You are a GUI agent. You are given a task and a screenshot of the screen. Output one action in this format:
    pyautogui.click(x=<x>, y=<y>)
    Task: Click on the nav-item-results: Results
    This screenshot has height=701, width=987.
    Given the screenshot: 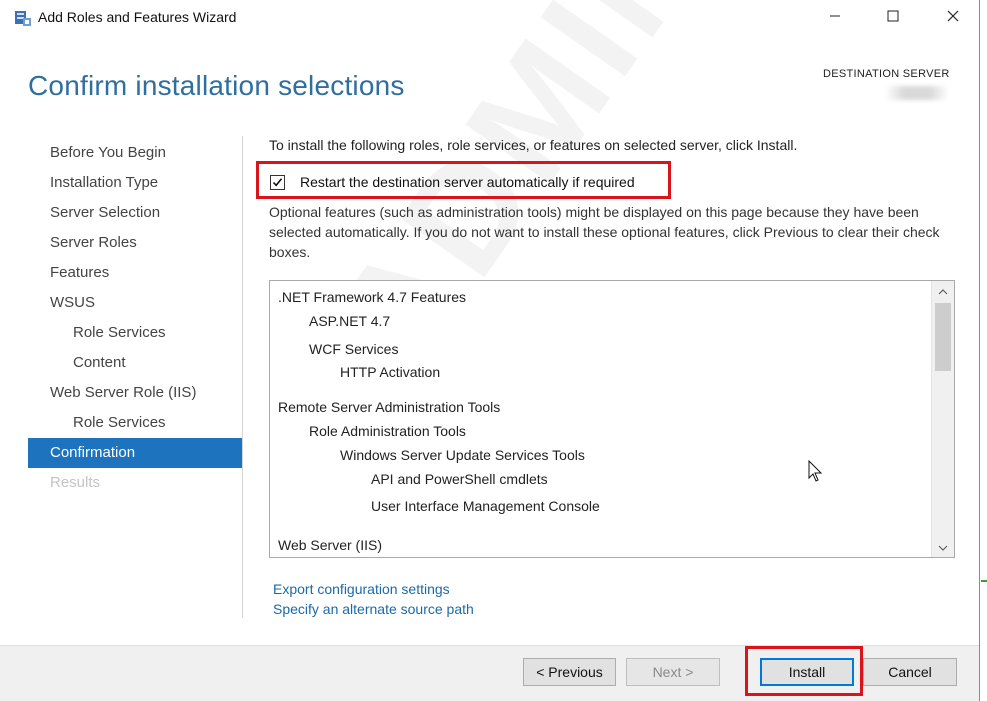 What is the action you would take?
    pyautogui.click(x=75, y=482)
    